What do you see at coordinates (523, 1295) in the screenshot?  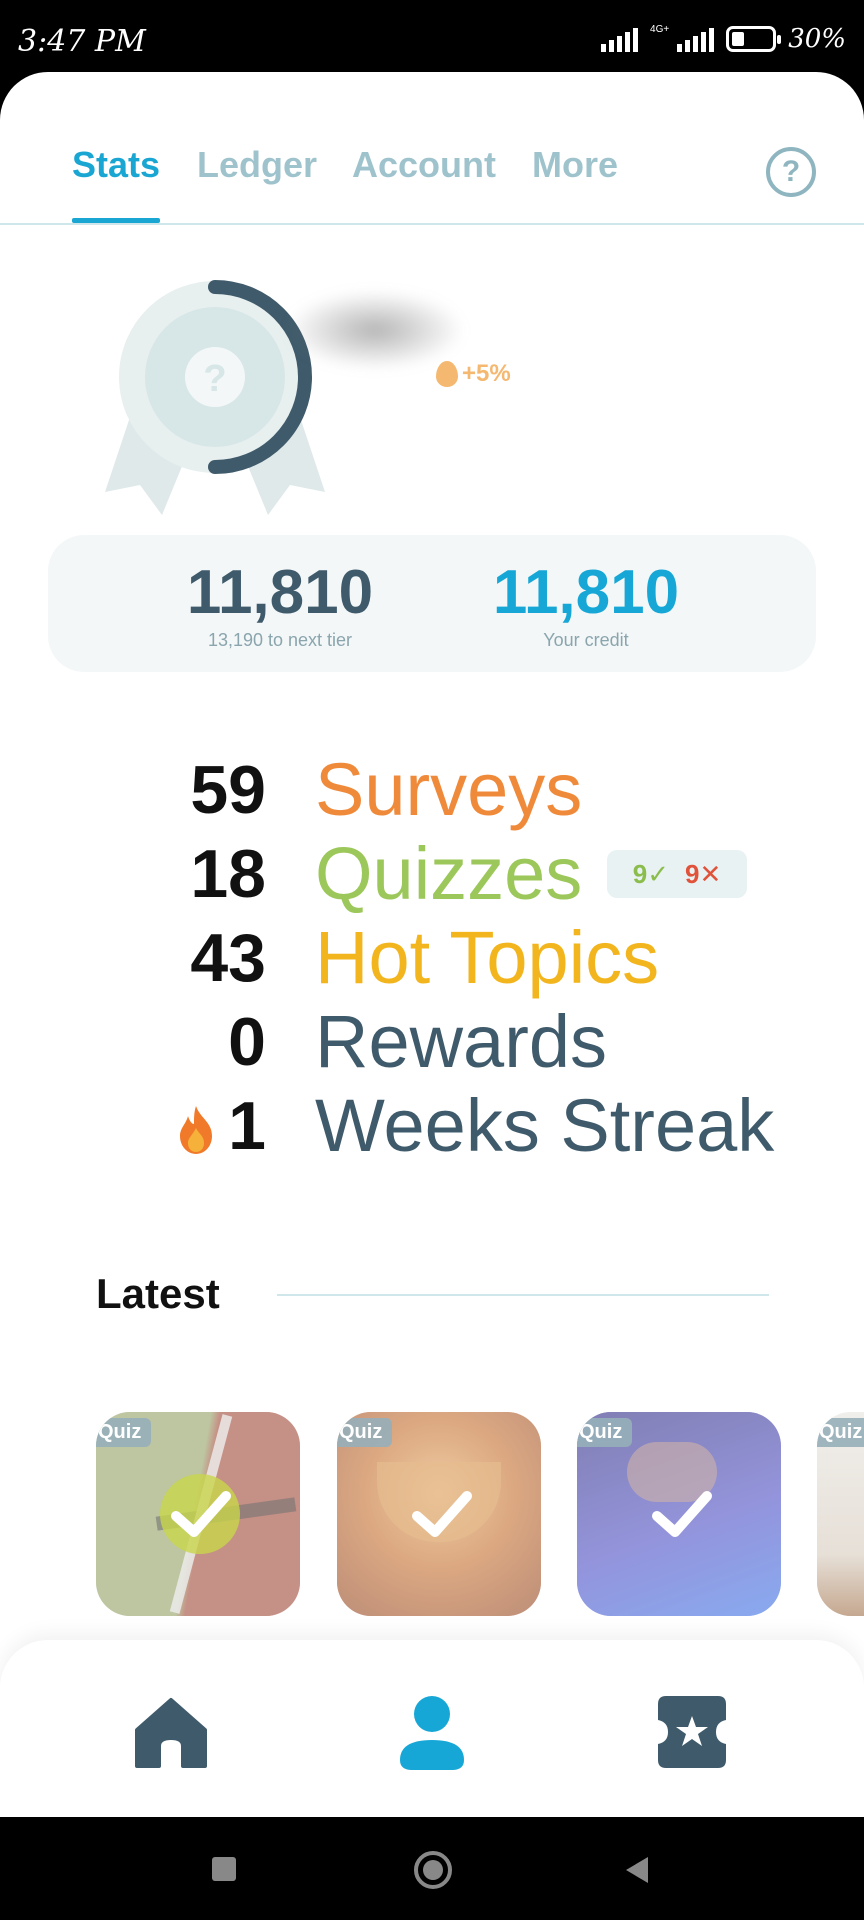 I see `latest-divider` at bounding box center [523, 1295].